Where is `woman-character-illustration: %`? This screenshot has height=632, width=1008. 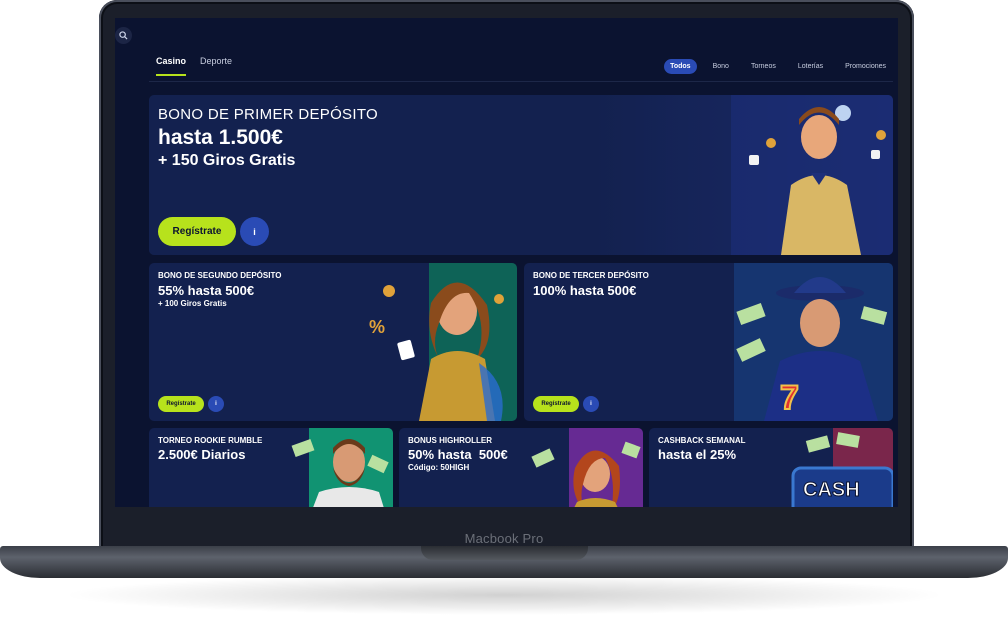
woman-character-illustration: % is located at coordinates (443, 342).